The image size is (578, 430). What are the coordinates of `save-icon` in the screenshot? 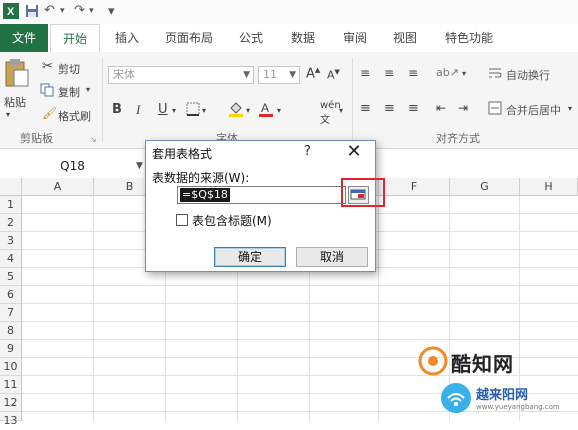 It's located at (32, 11).